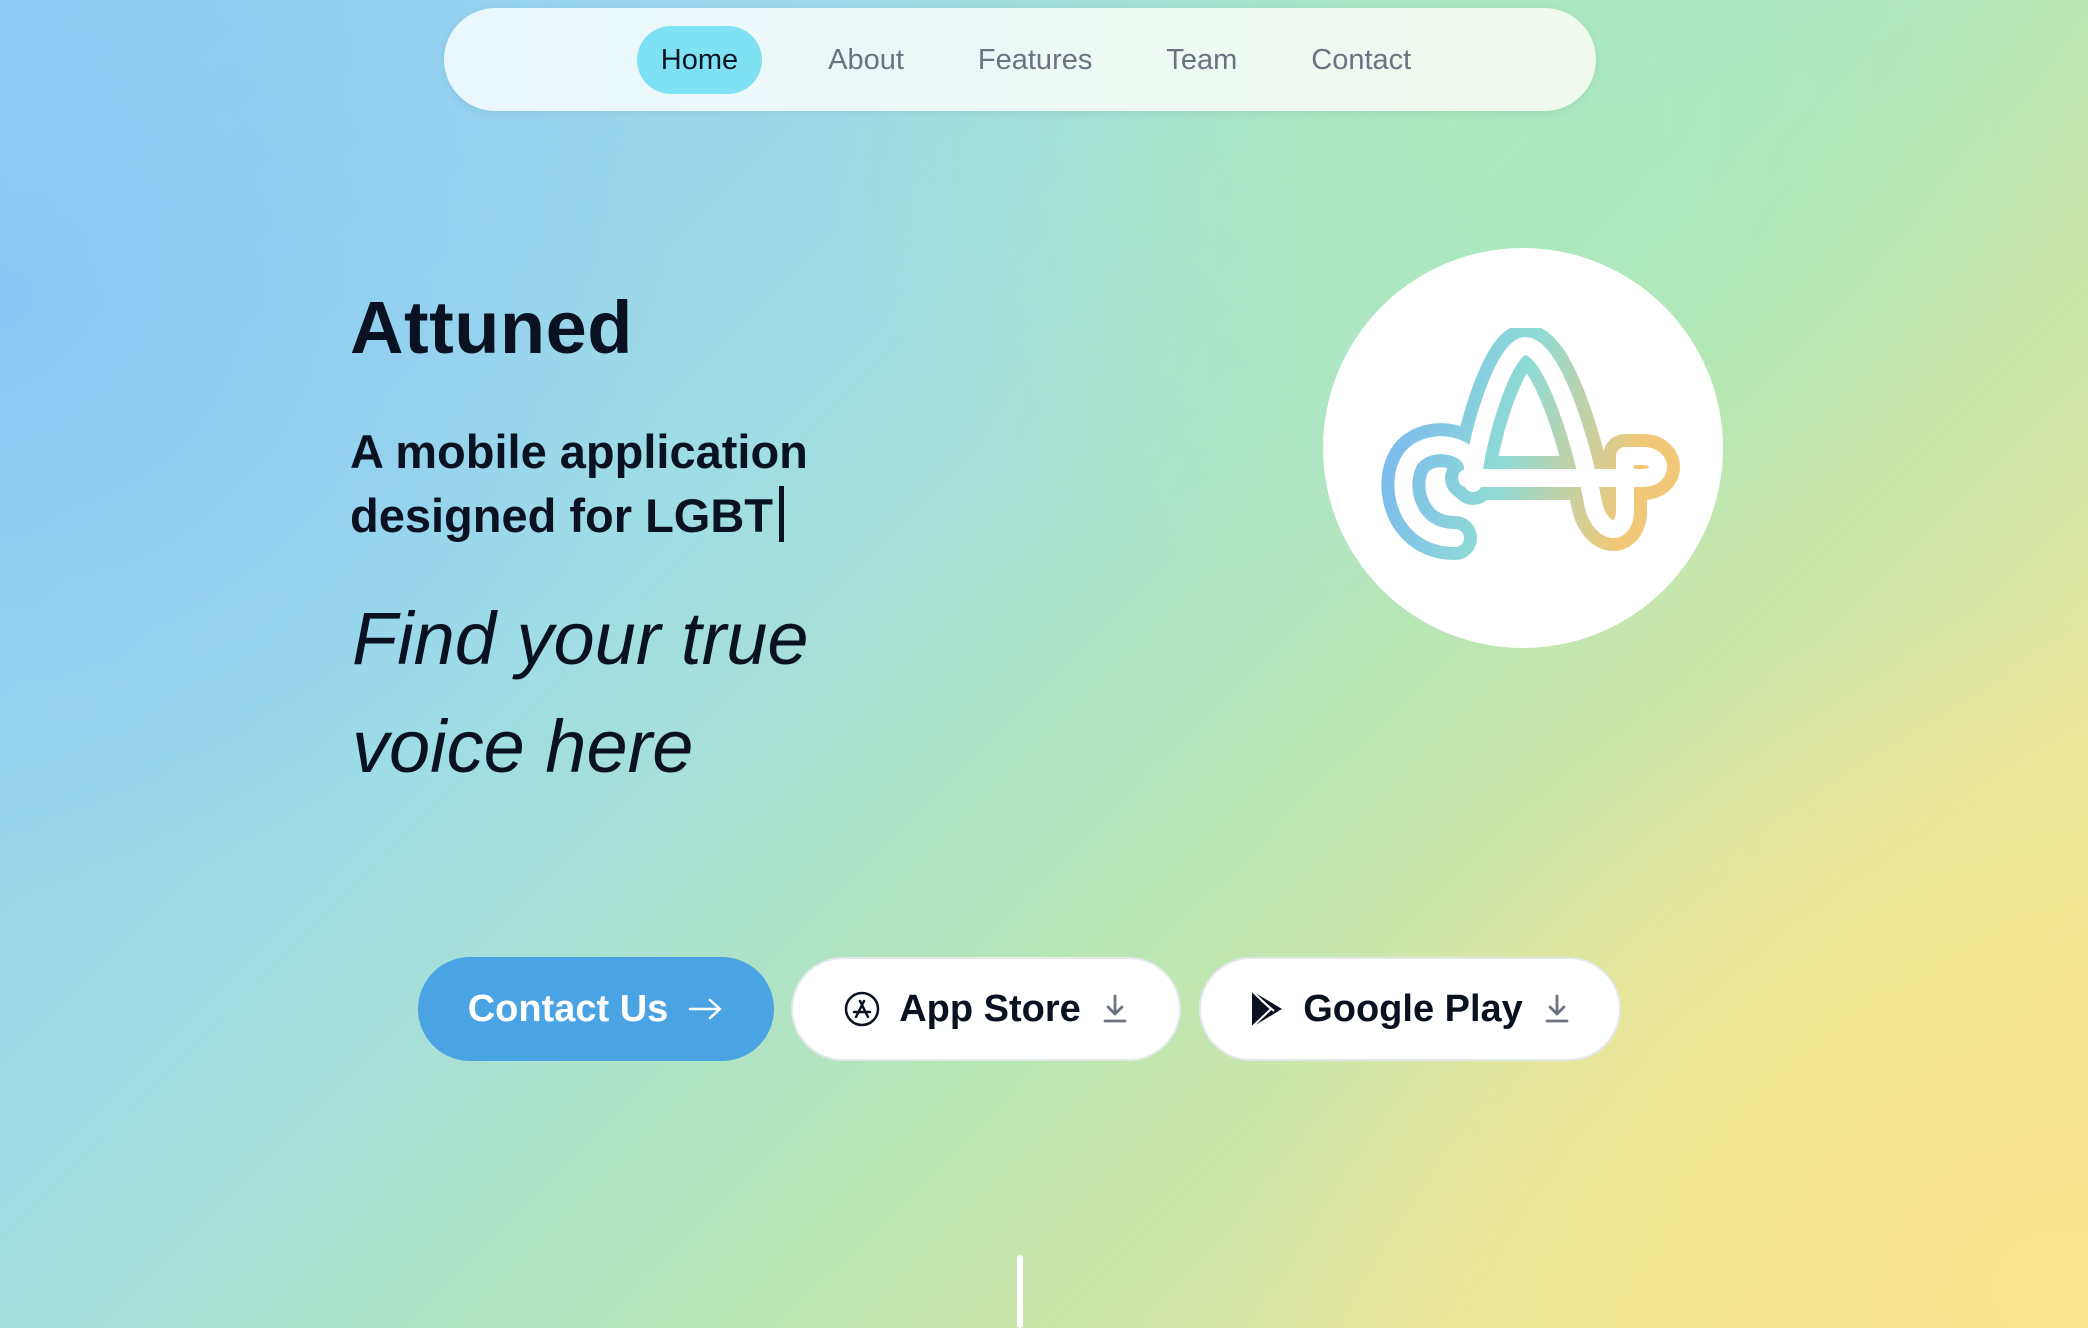 This screenshot has width=2088, height=1328. What do you see at coordinates (699, 59) in the screenshot?
I see `nav-item-home: Home` at bounding box center [699, 59].